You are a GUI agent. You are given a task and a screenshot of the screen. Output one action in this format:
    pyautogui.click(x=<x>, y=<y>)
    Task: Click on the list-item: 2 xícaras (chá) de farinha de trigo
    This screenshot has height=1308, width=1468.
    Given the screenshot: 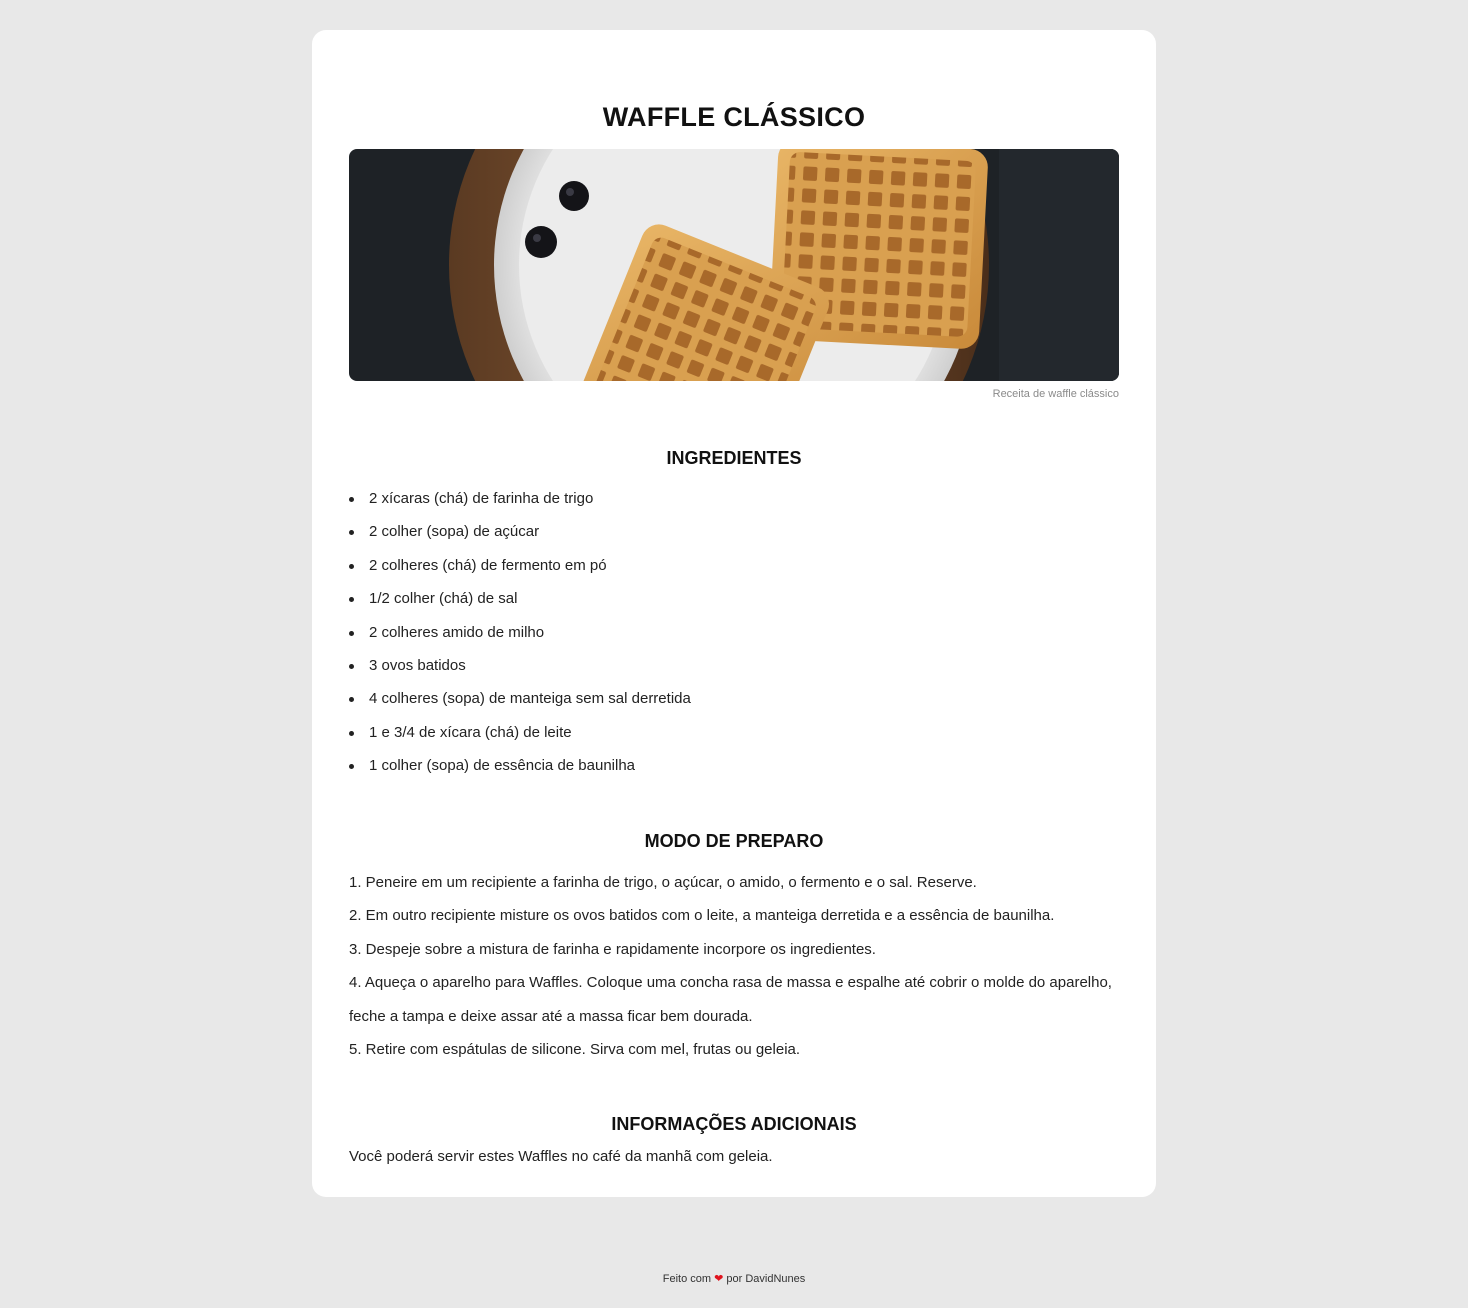 What is the action you would take?
    pyautogui.click(x=520, y=498)
    